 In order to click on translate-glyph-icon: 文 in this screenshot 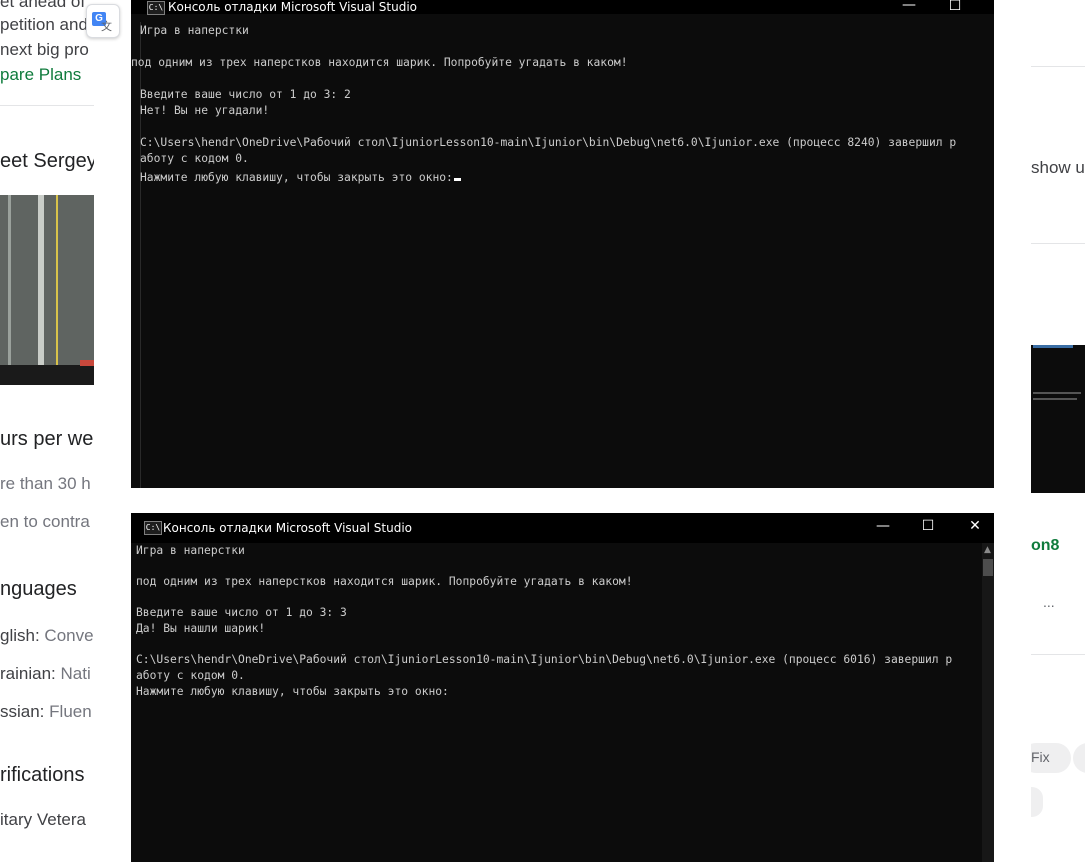, I will do `click(106, 27)`.